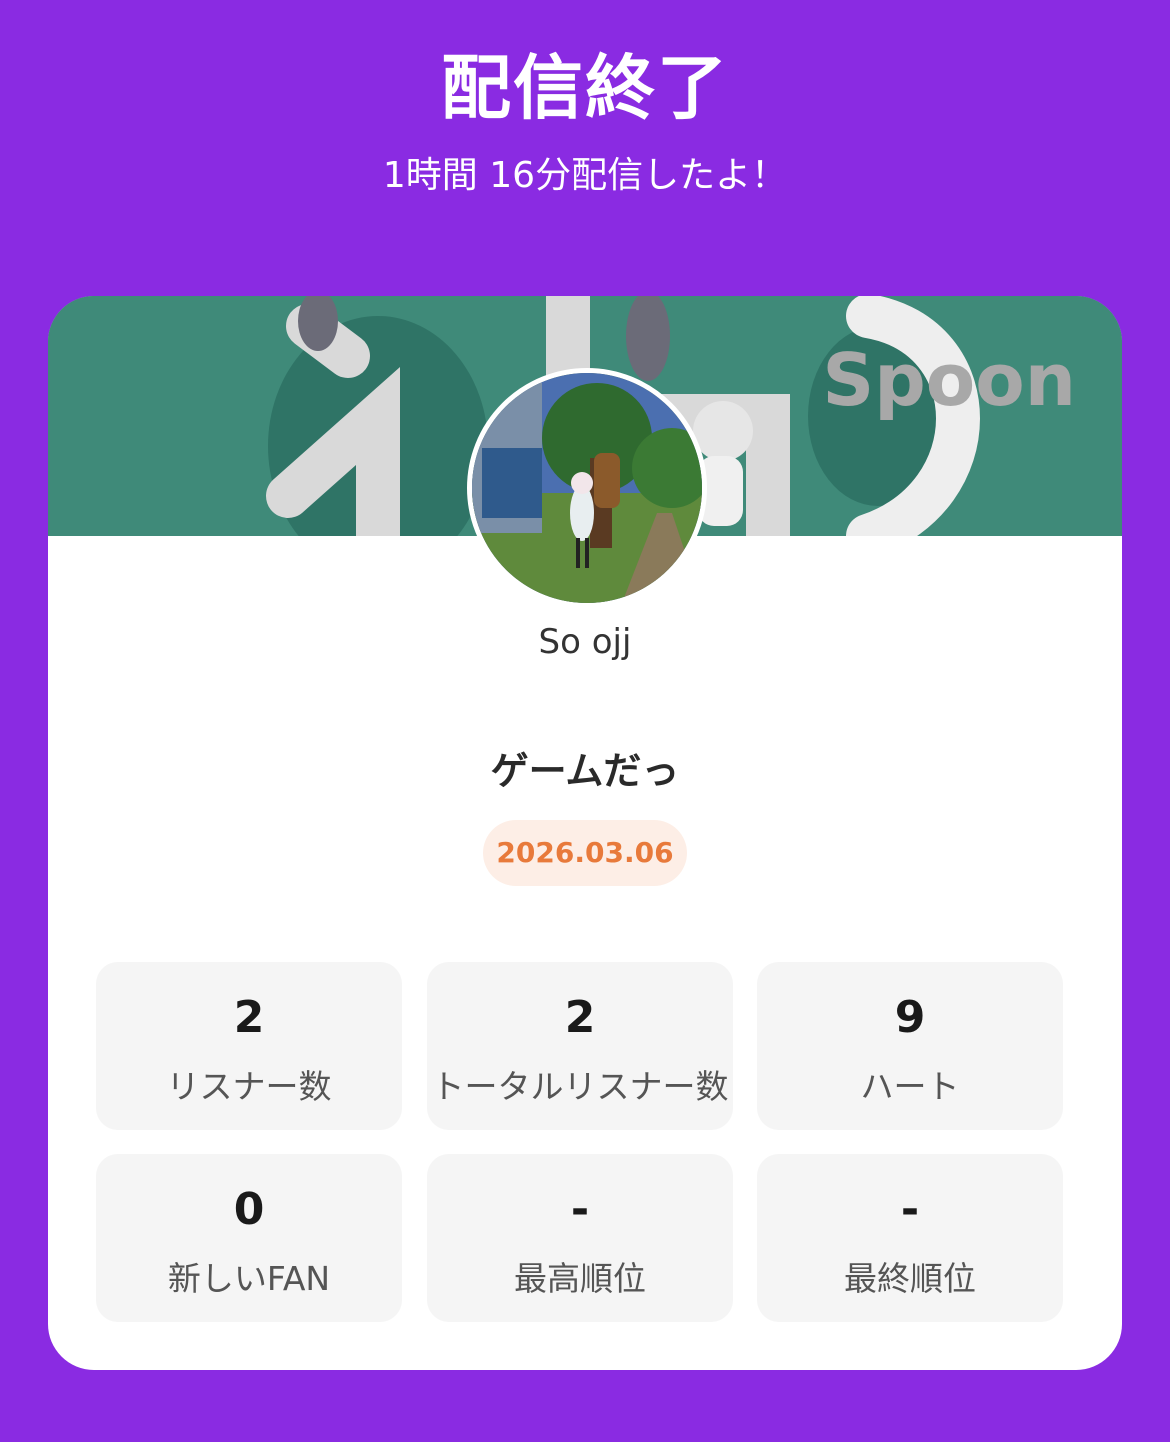 The image size is (1170, 1442). Describe the element at coordinates (585, 175) in the screenshot. I see `duration-text: 1時間 16分配信したよ！` at that location.